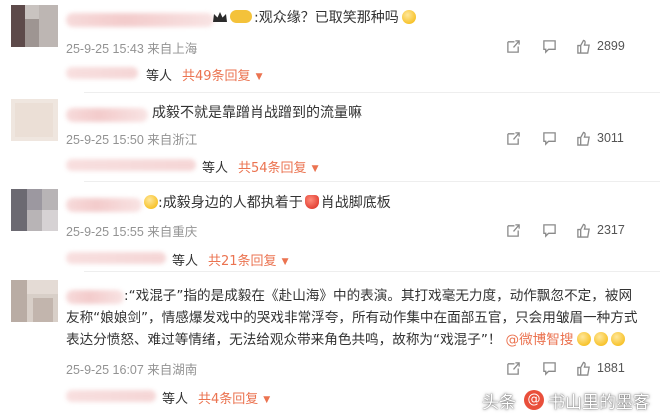 This screenshot has width=660, height=419. Describe the element at coordinates (241, 16) in the screenshot. I see `vip-badge-icon` at that location.